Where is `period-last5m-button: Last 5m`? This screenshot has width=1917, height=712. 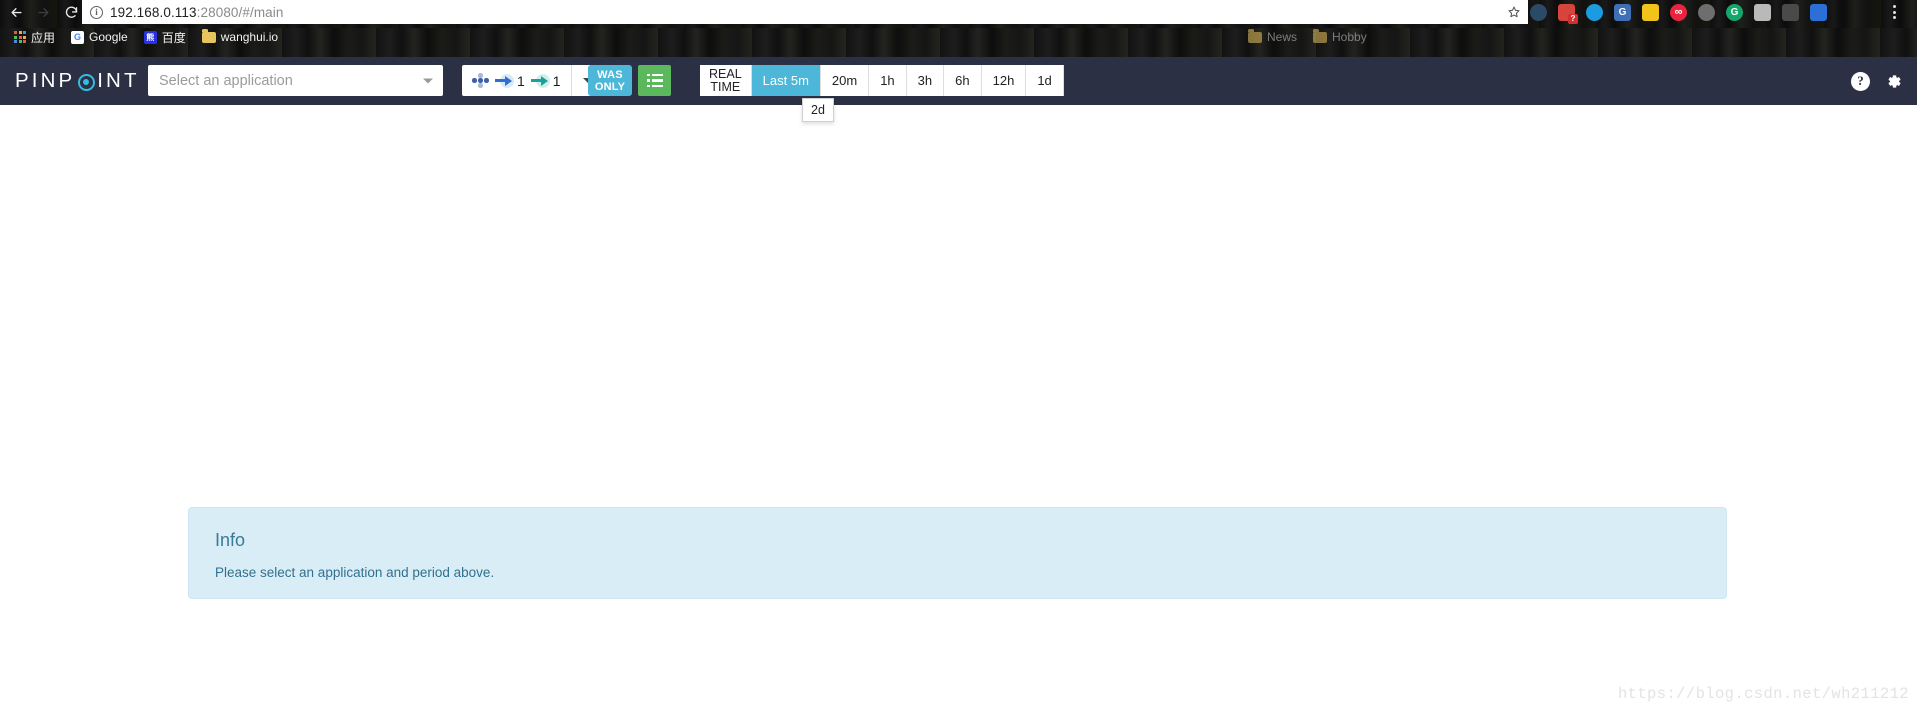
period-last5m-button: Last 5m is located at coordinates (786, 80).